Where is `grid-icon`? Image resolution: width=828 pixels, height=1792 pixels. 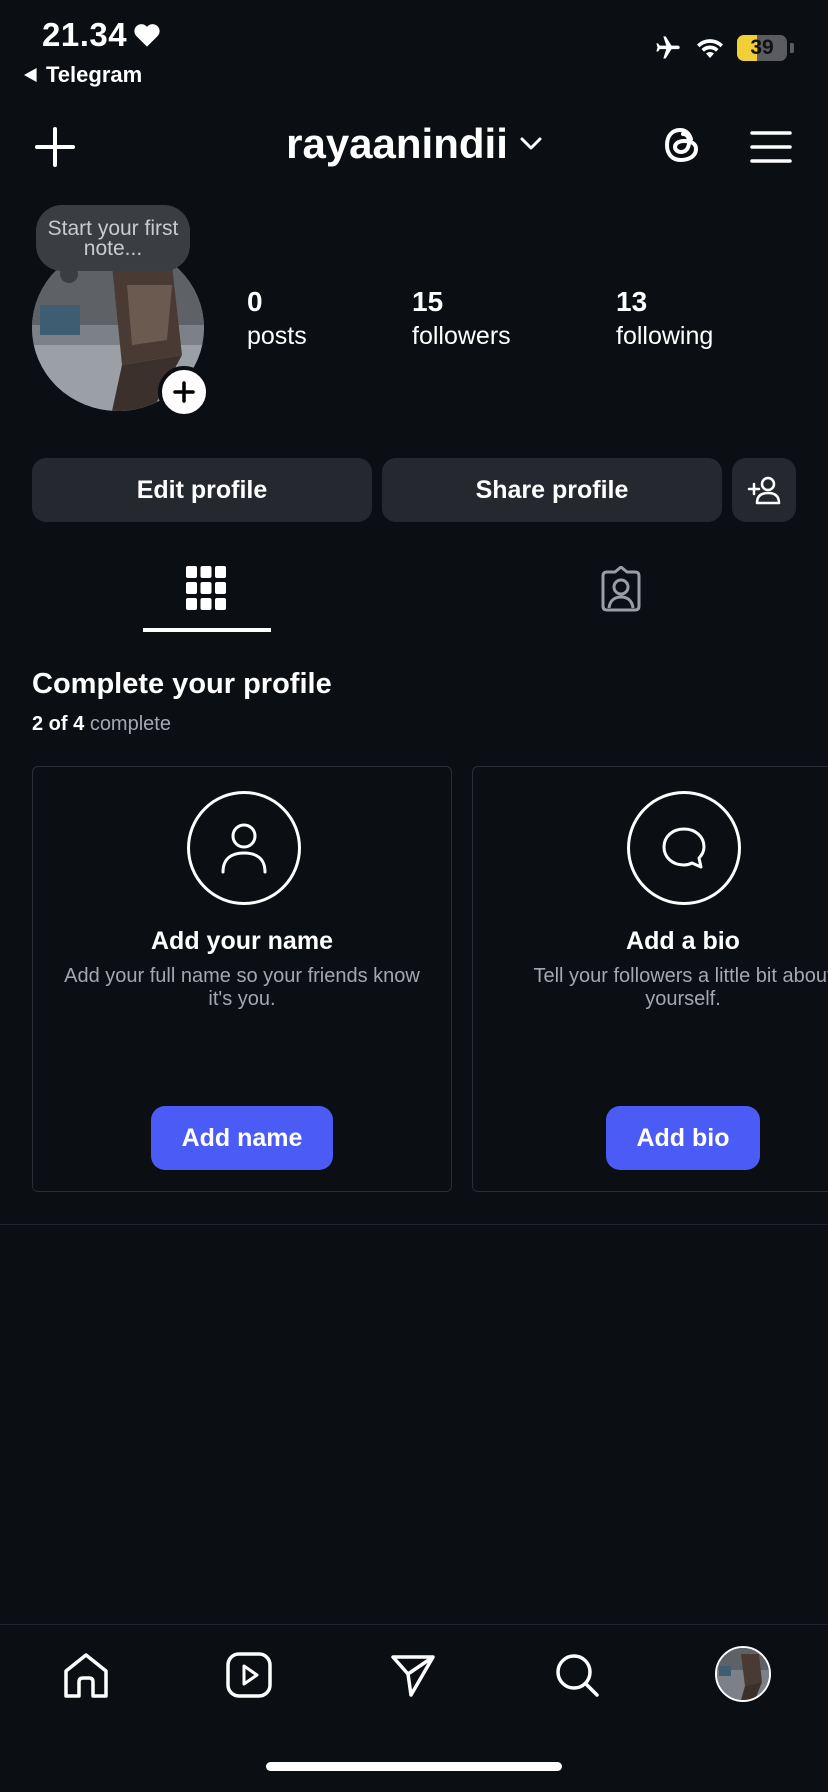
grid-icon is located at coordinates (206, 588).